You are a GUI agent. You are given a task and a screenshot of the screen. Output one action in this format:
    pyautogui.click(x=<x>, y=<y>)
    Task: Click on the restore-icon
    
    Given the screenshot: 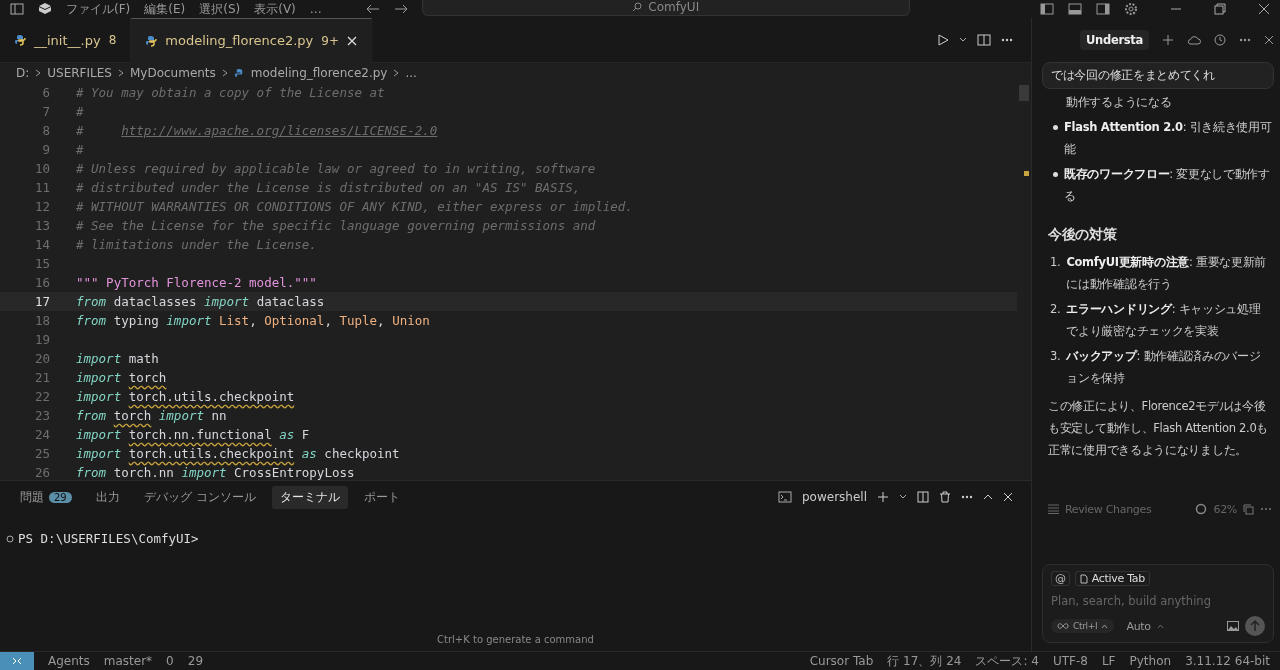 What is the action you would take?
    pyautogui.click(x=1220, y=9)
    